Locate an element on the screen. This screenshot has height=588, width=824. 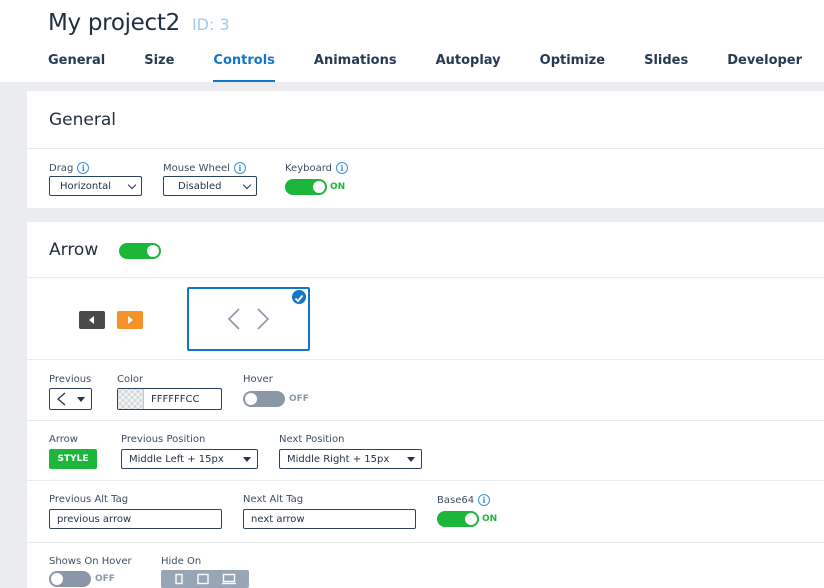
tablet-icon is located at coordinates (203, 579).